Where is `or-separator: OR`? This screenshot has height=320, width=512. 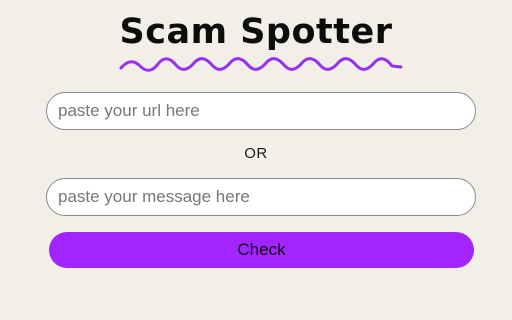 or-separator: OR is located at coordinates (256, 153).